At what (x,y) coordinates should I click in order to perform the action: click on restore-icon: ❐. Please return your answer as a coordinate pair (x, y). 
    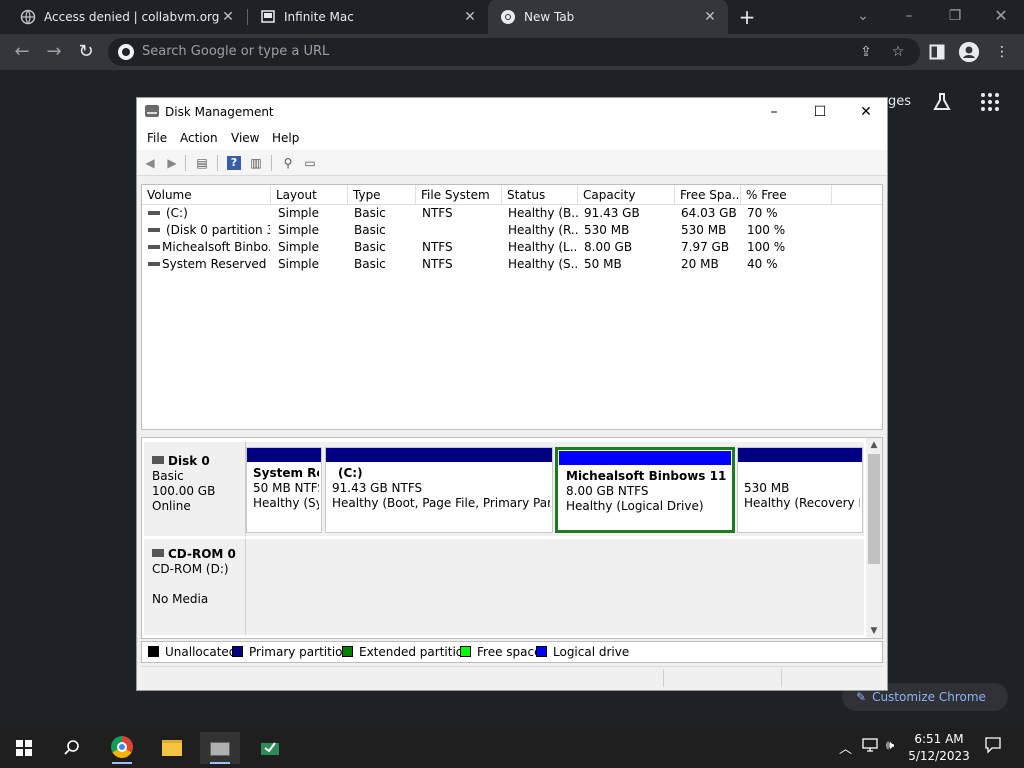
    Looking at the image, I should click on (955, 16).